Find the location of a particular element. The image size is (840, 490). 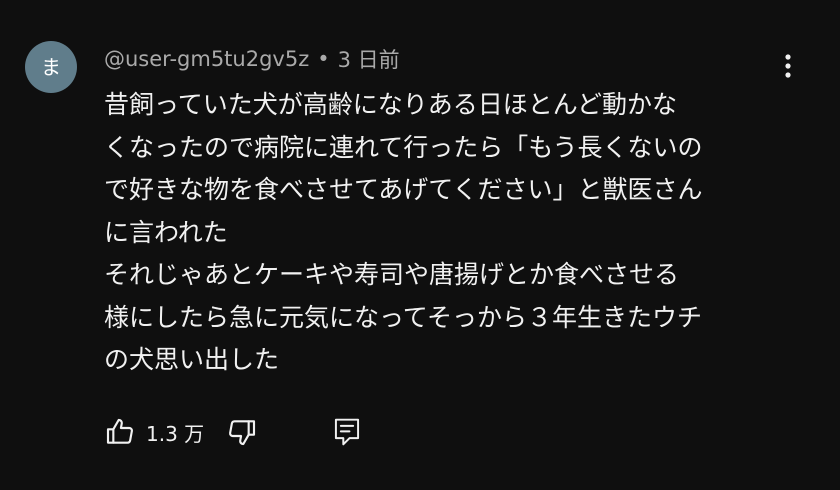

thumb-up-icon is located at coordinates (119, 431).